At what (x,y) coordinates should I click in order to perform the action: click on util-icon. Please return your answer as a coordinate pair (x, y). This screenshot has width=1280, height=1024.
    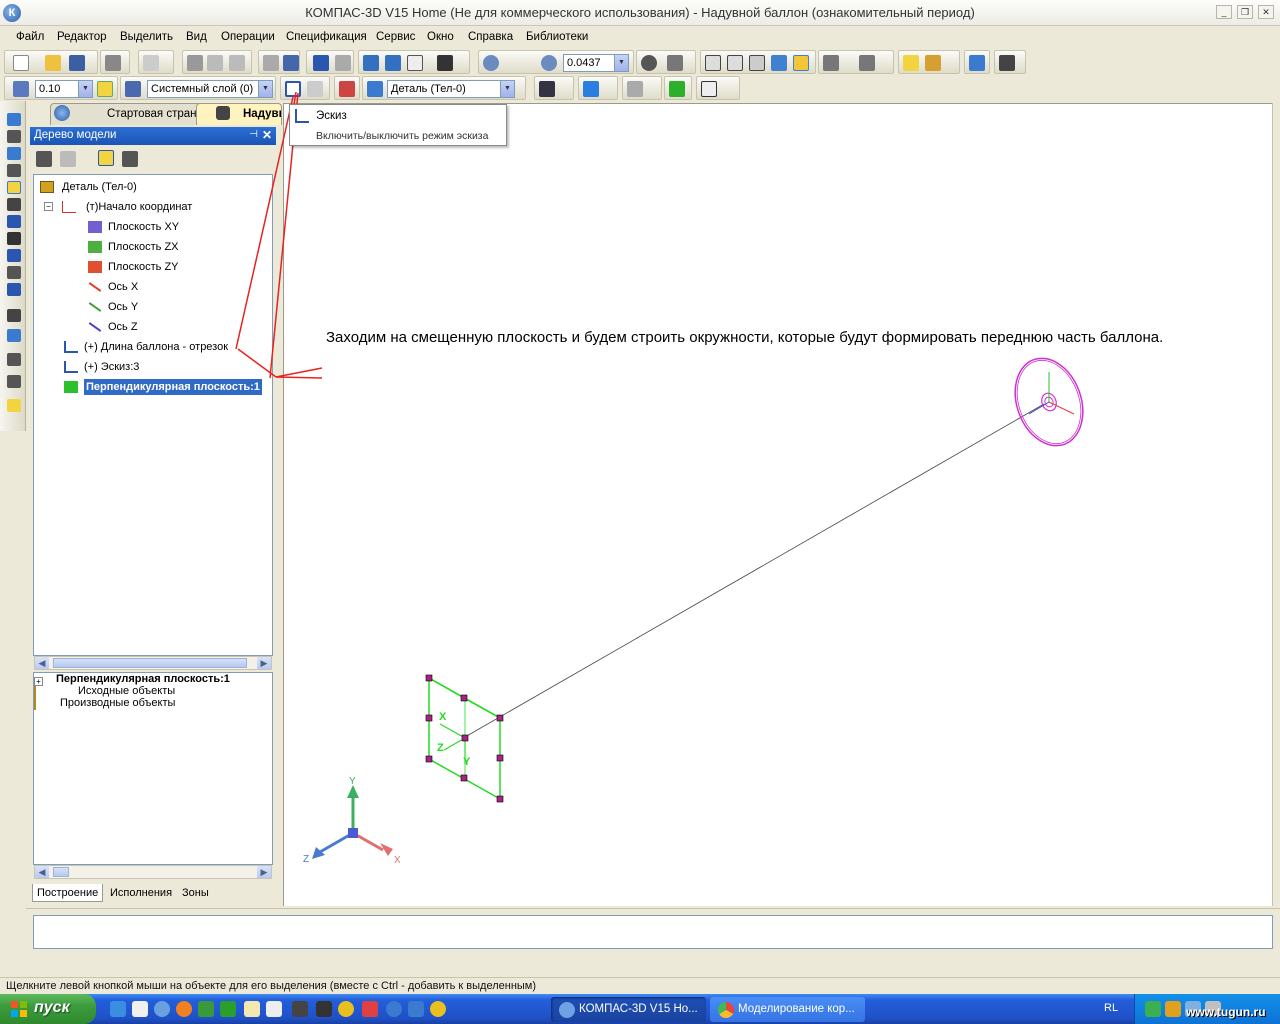
    Looking at the image, I should click on (300, 1009).